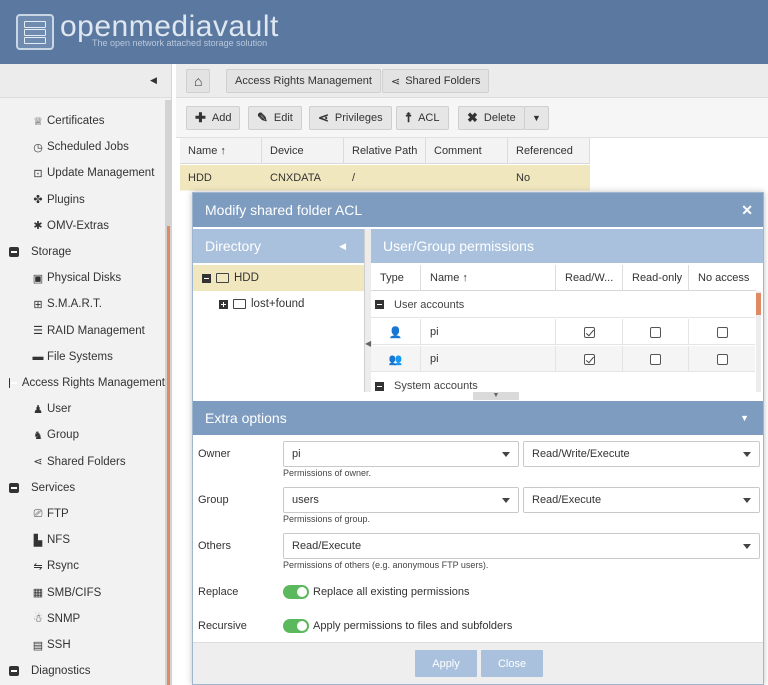  Describe the element at coordinates (563, 332) in the screenshot. I see `permission-row: 👤 pi` at that location.